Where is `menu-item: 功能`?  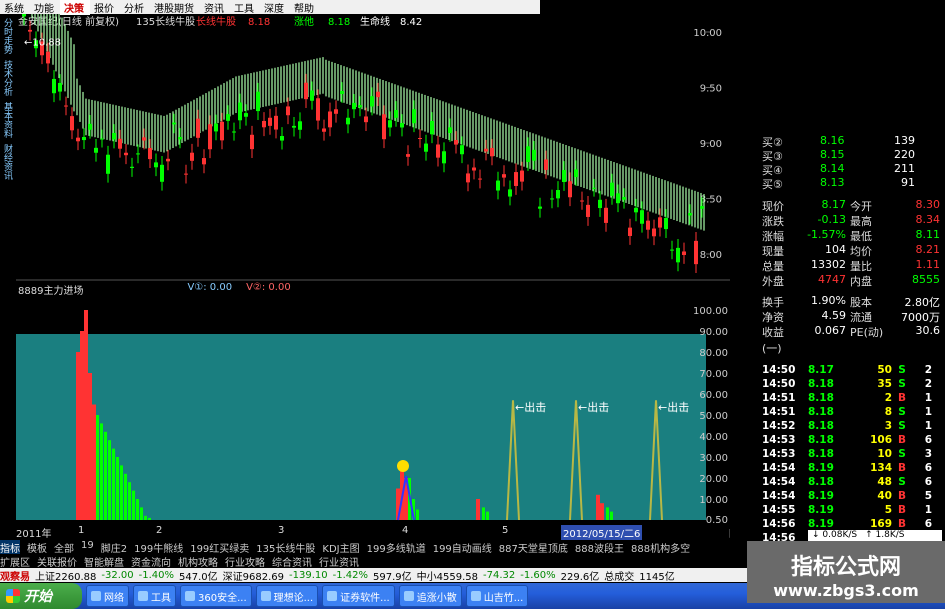
menu-item: 功能 is located at coordinates (45, 7).